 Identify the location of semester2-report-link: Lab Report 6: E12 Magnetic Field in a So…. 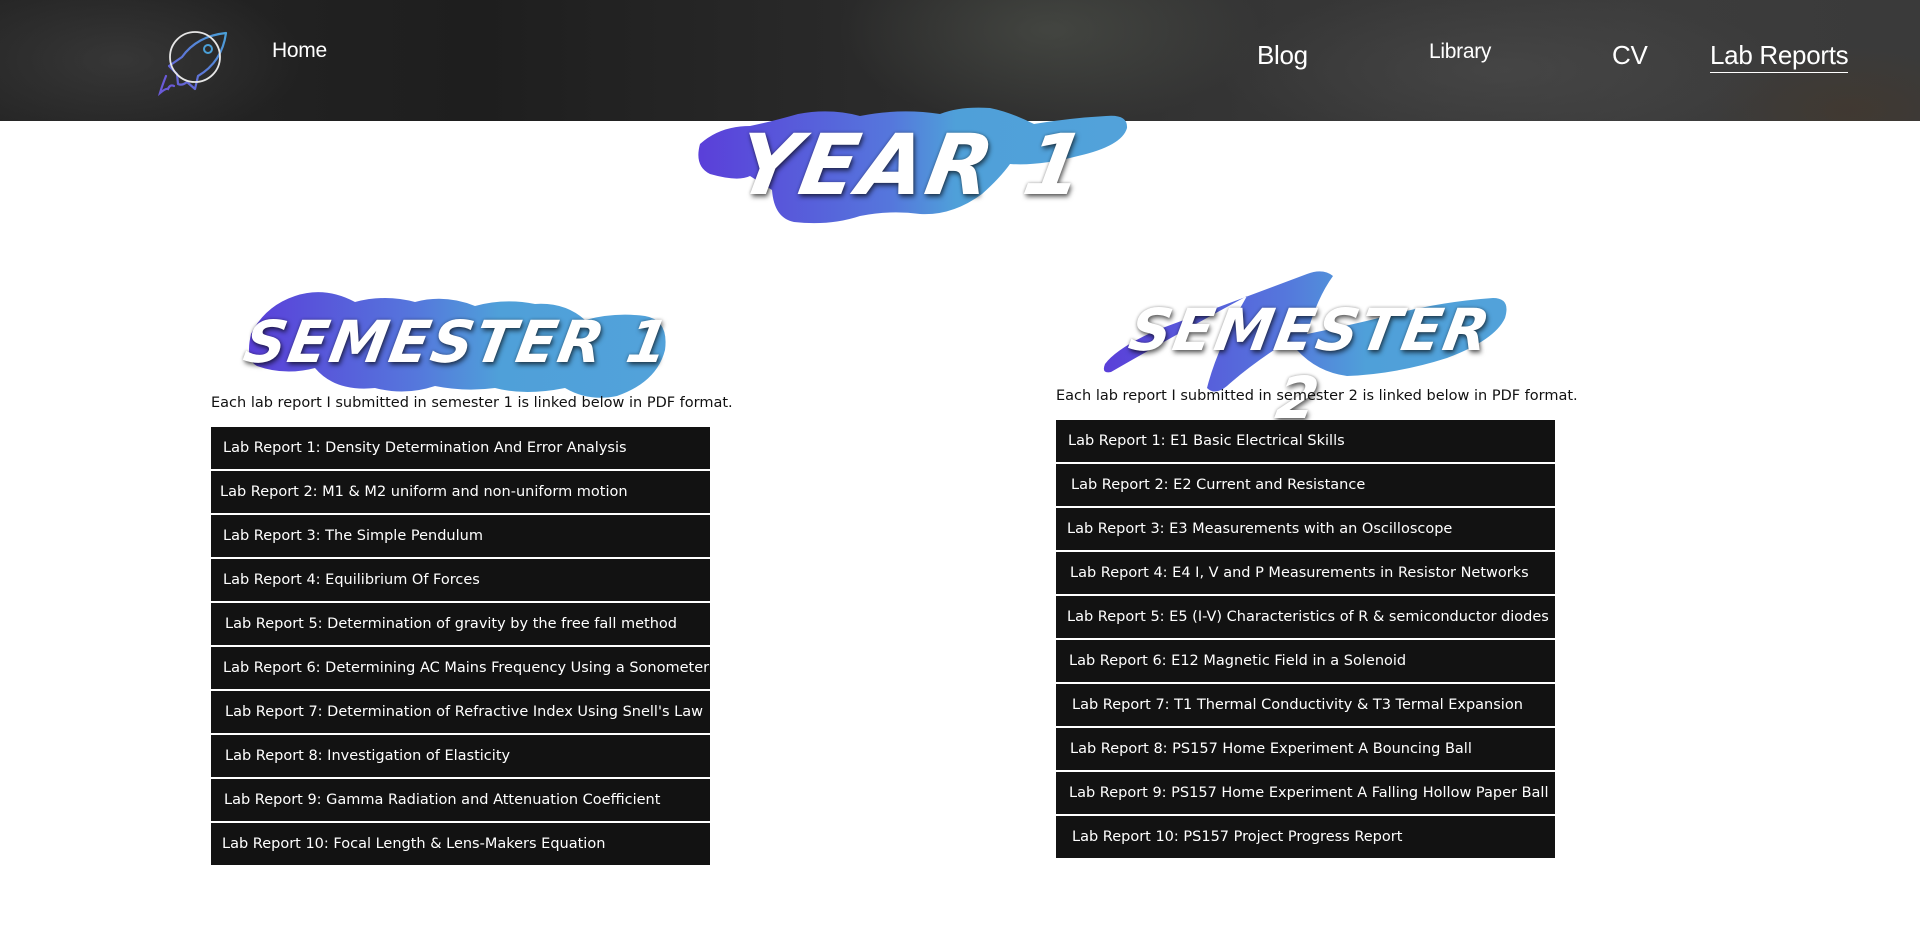
(1305, 661).